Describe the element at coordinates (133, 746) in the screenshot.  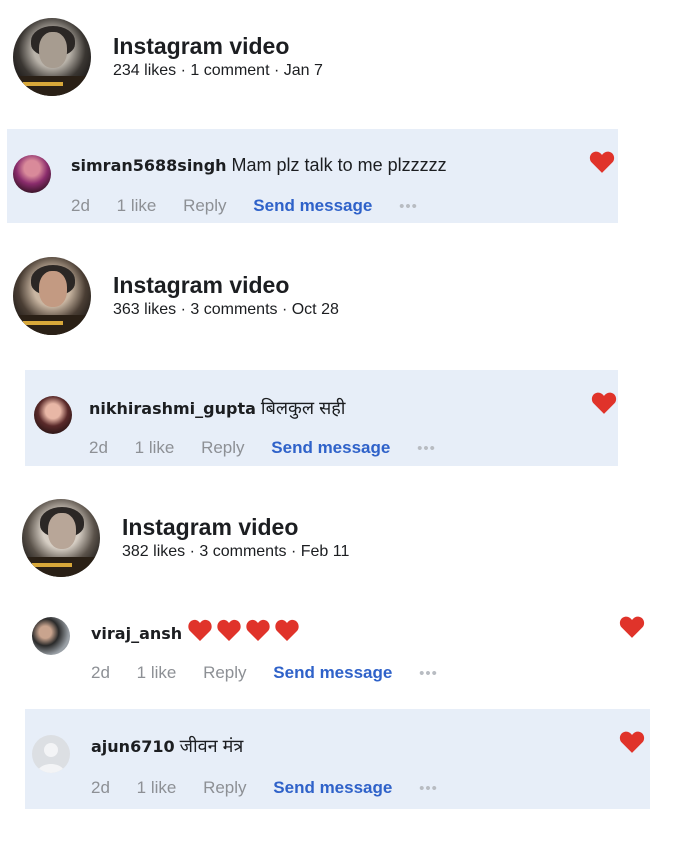
I see `comment-username: ajun6710` at that location.